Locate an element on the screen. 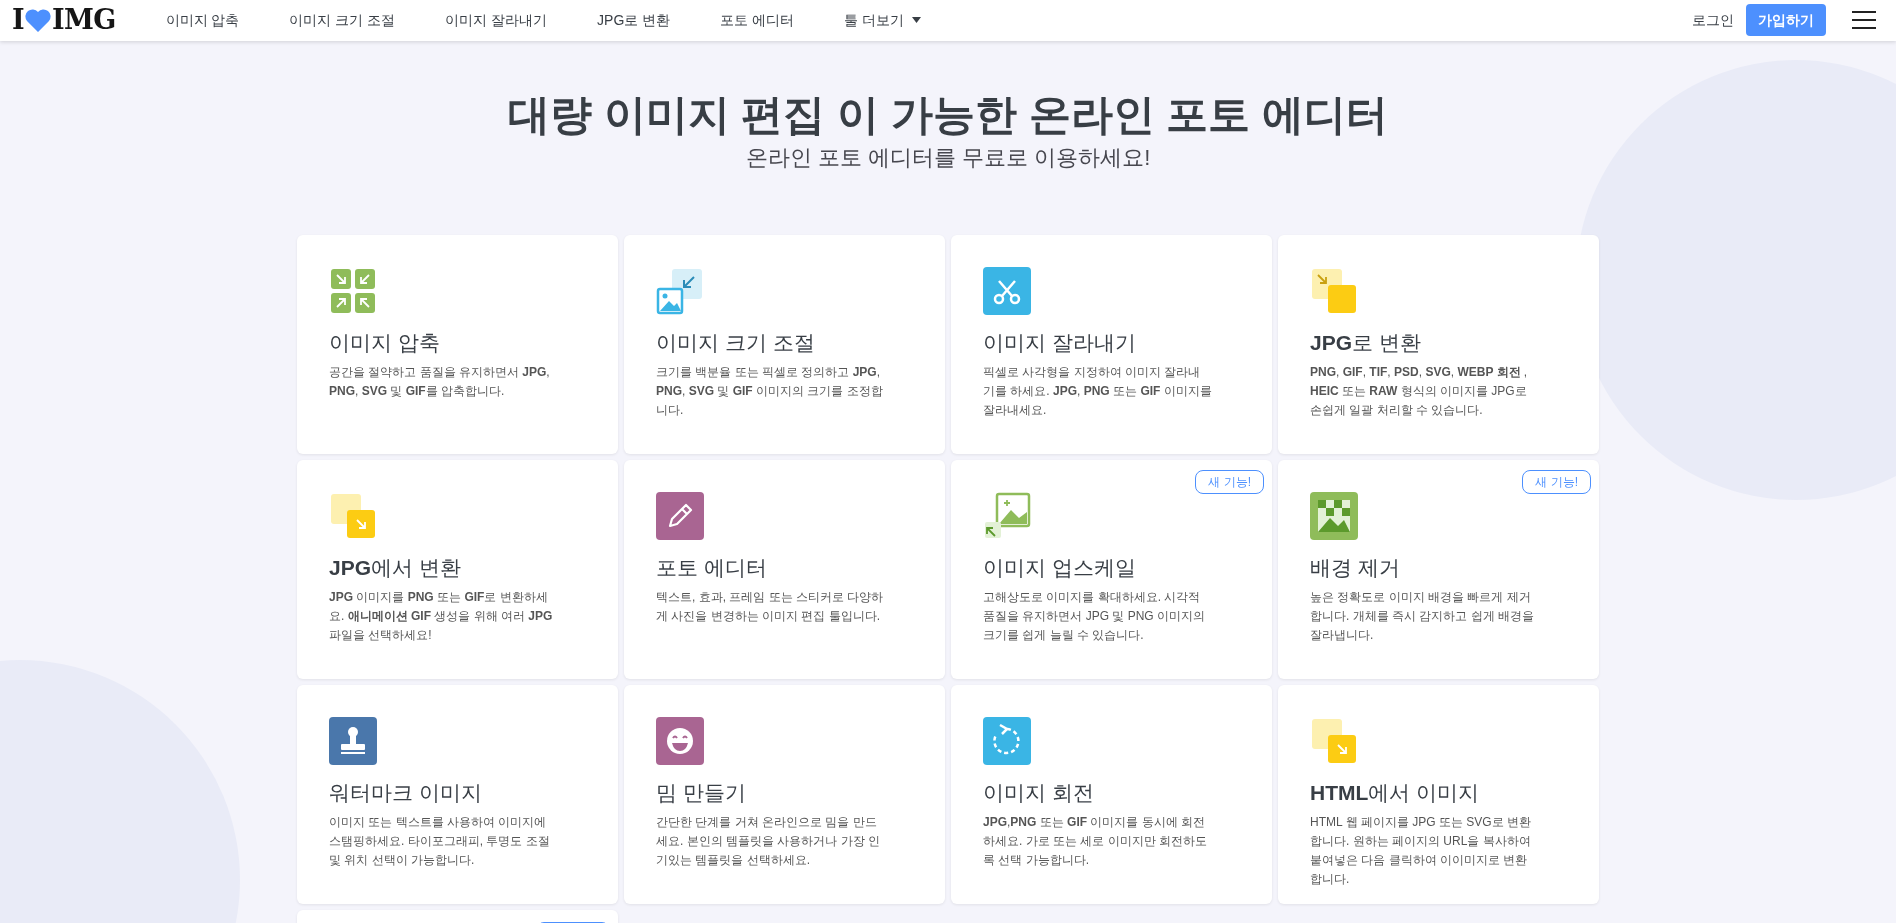 The height and width of the screenshot is (923, 1896). tool-card: 이미지 압축 공간을 절약하고 품질을 유지하면서 JPG, PNG, SVG 및 GIF를 압축합니다. is located at coordinates (457, 344).